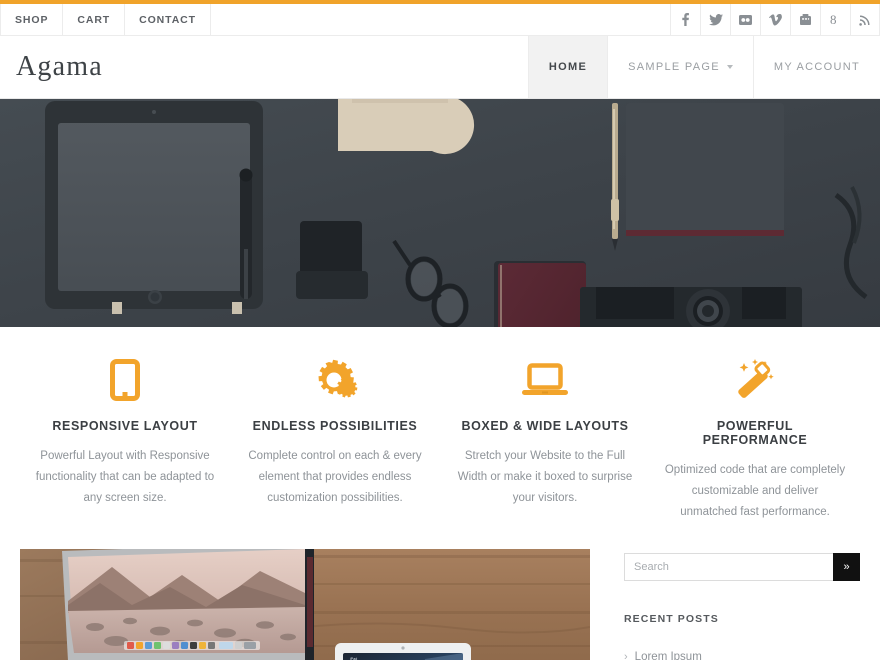  What do you see at coordinates (755, 433) in the screenshot?
I see `feature-title: POWERFUL PERFORMANCE` at bounding box center [755, 433].